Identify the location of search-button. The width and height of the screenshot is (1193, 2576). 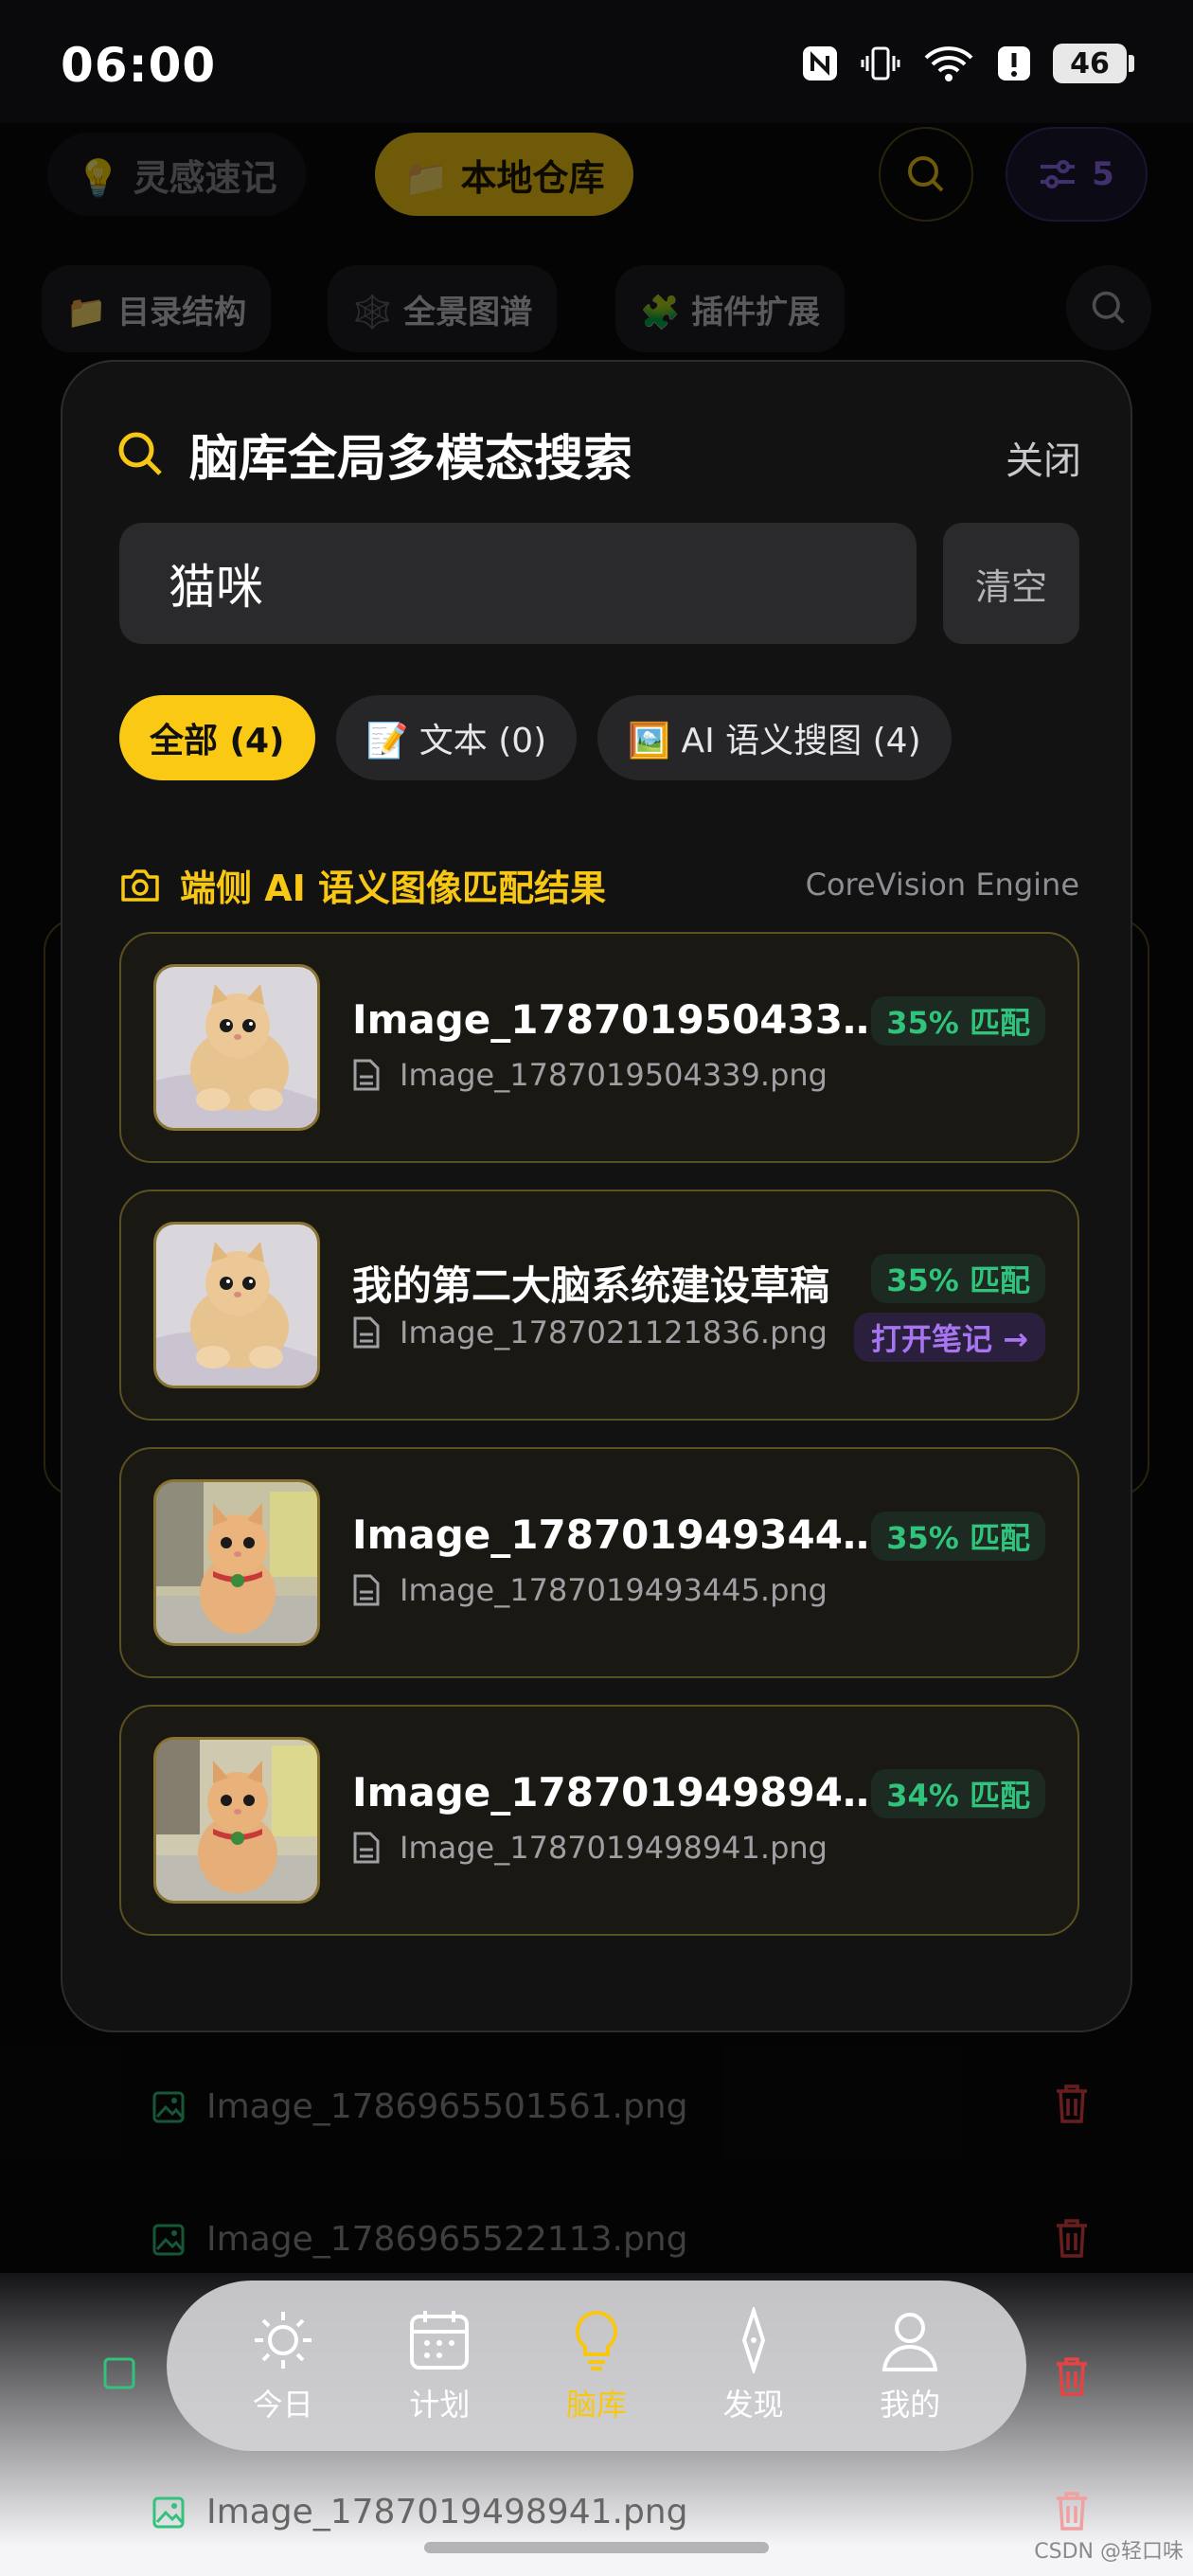
(926, 174).